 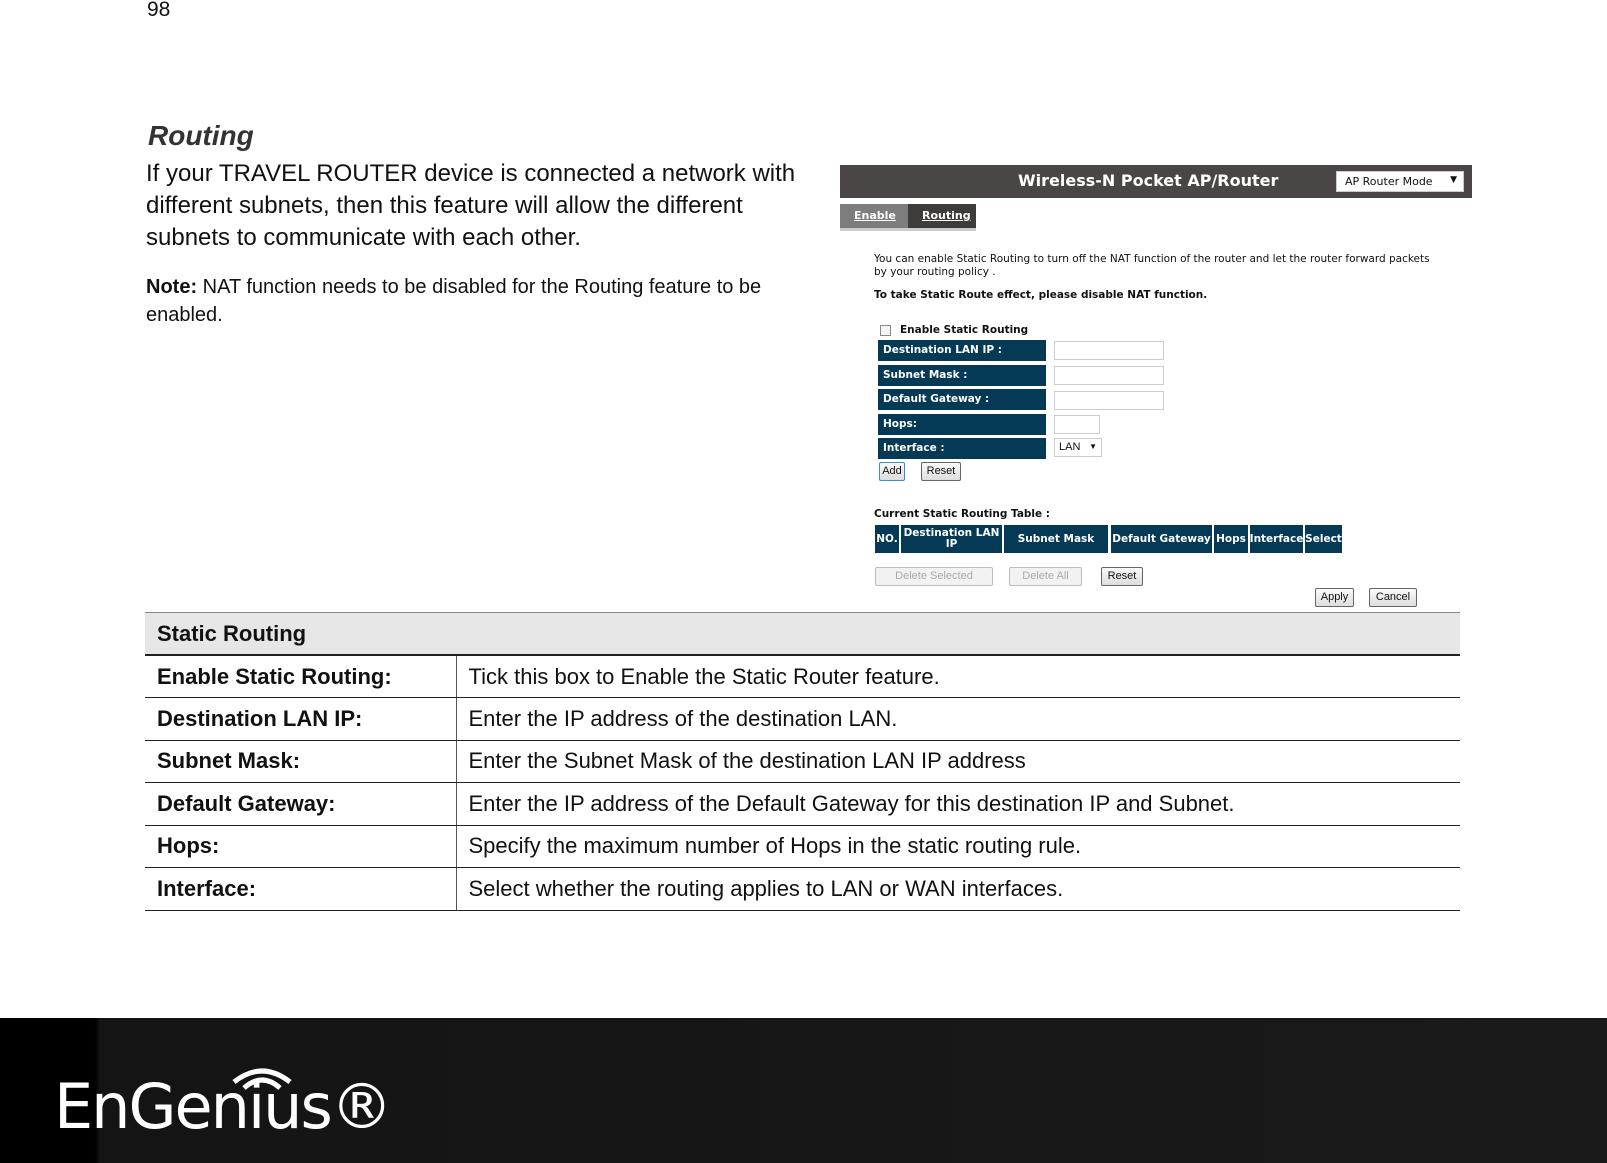 What do you see at coordinates (892, 471) in the screenshot?
I see `add-button: Add` at bounding box center [892, 471].